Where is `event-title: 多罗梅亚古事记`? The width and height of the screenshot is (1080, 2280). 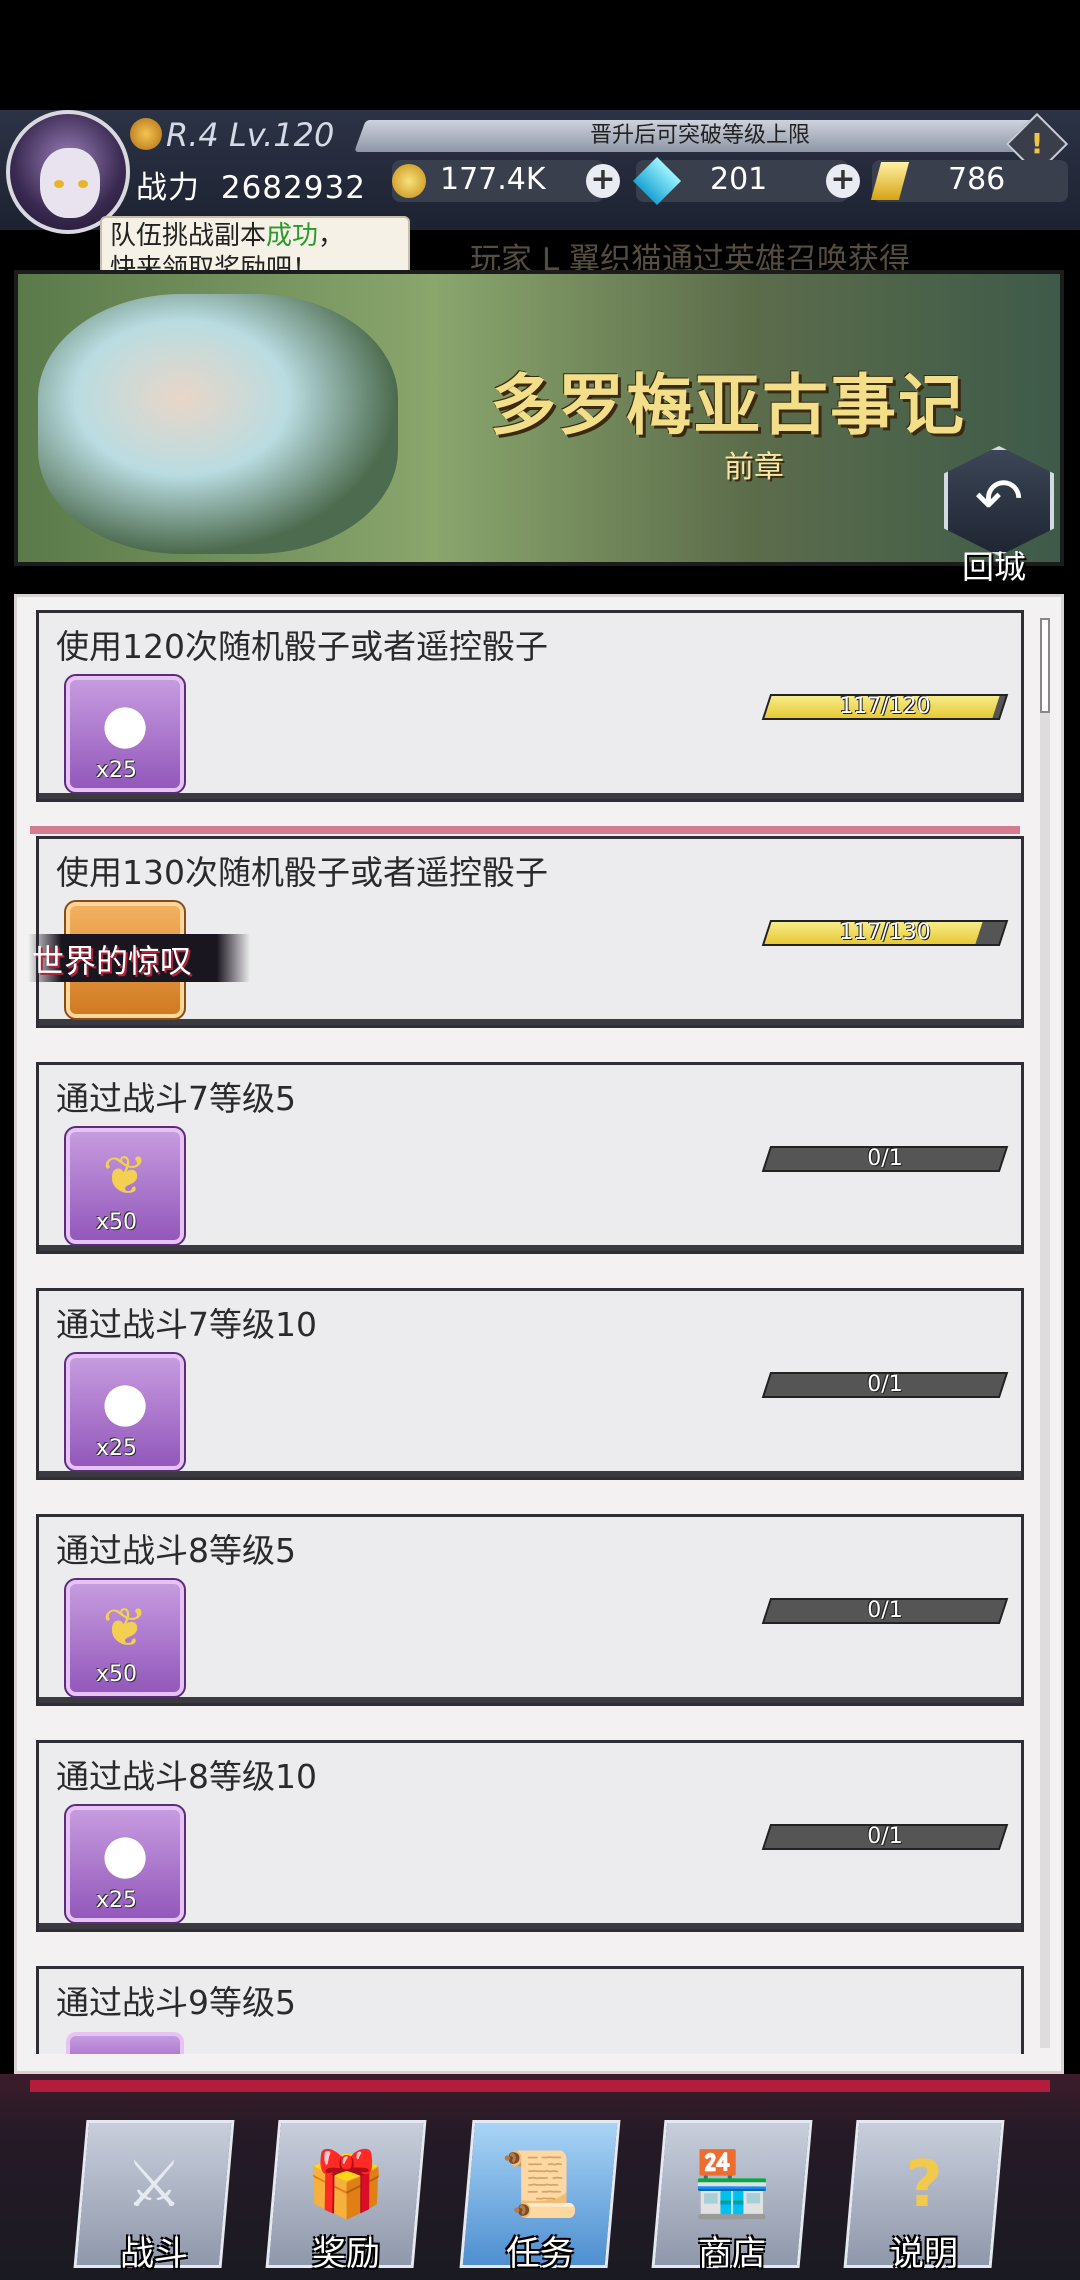 event-title: 多罗梅亚古事记 is located at coordinates (728, 405).